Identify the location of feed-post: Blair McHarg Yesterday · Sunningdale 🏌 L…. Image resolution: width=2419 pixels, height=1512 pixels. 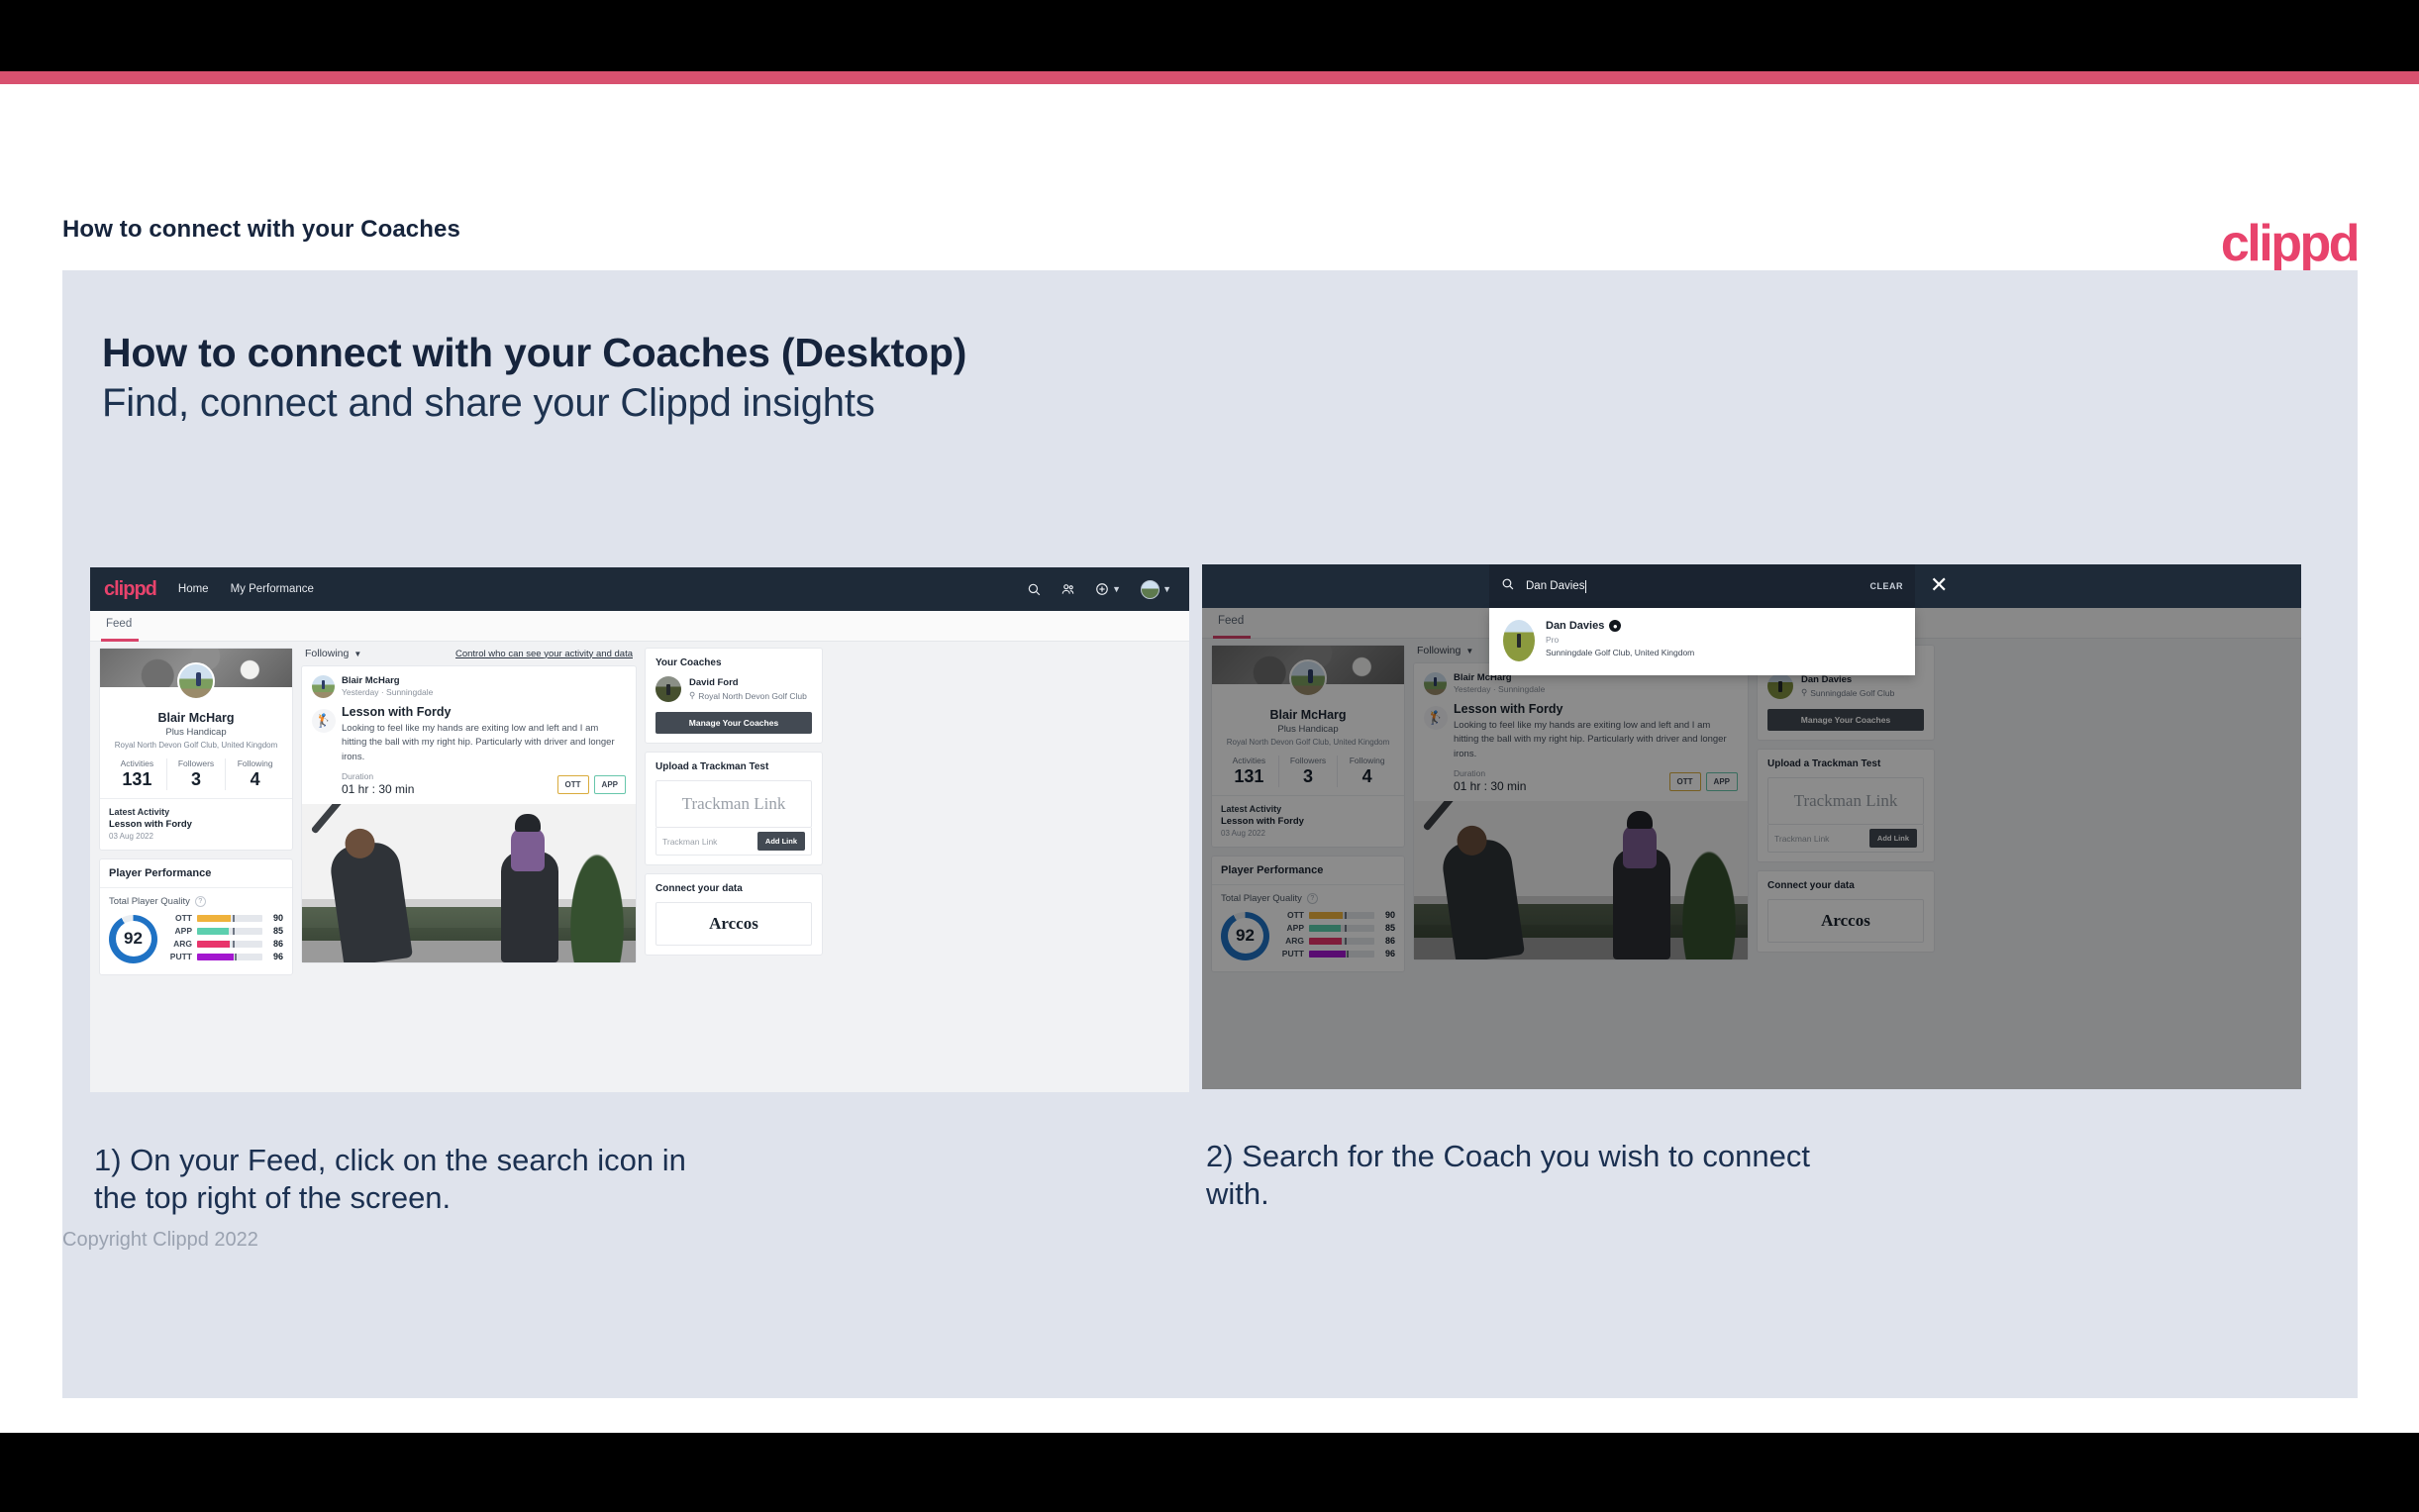
(469, 814).